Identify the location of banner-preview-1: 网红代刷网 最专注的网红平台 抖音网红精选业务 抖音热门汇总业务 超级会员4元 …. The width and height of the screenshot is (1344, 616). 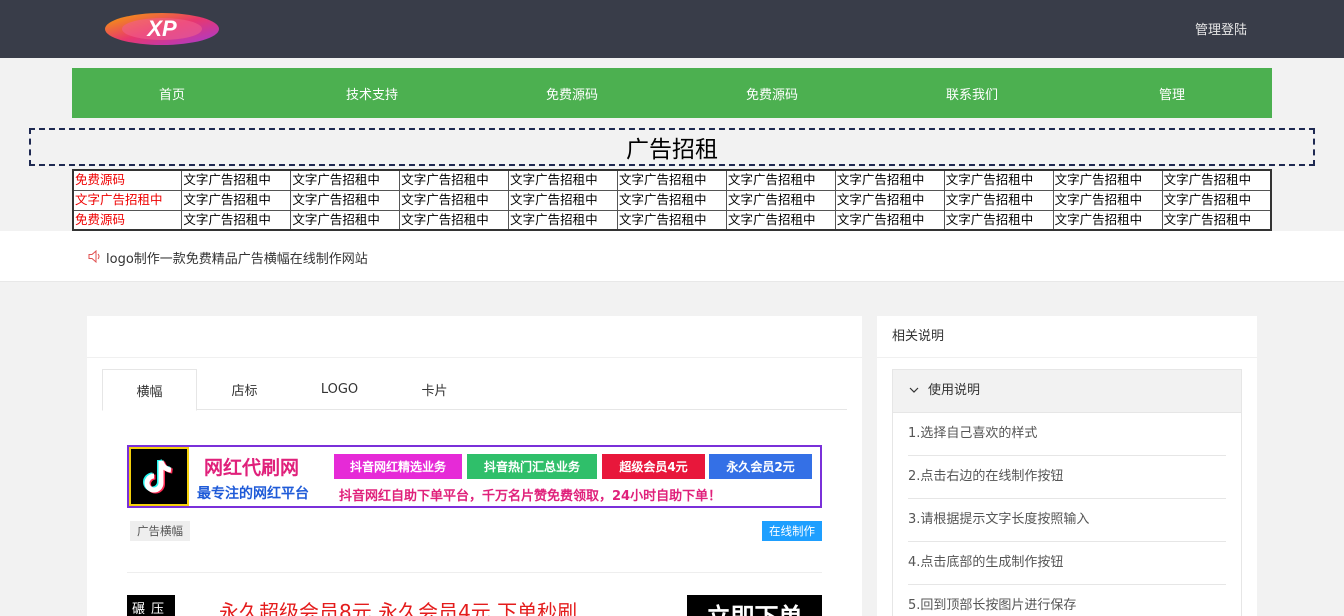
(474, 476).